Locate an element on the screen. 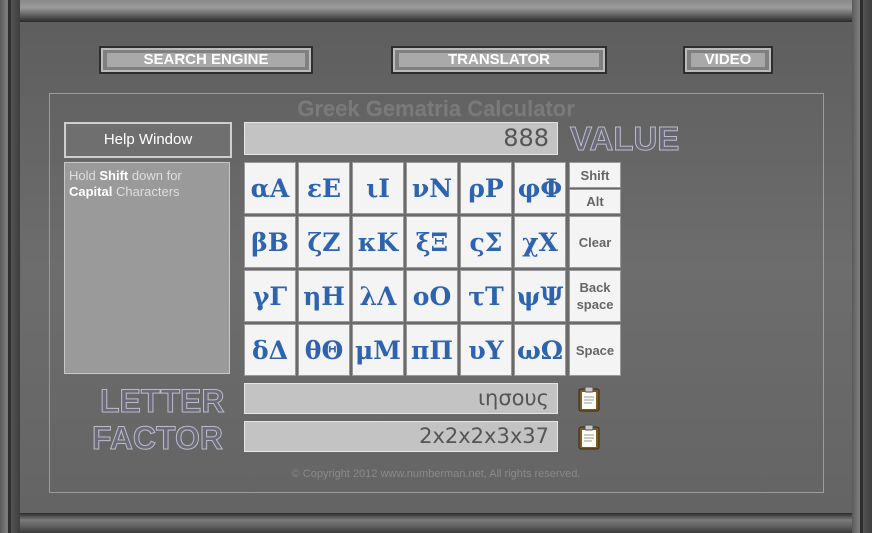 The image size is (872, 533). key-pi: πΠ is located at coordinates (432, 350).